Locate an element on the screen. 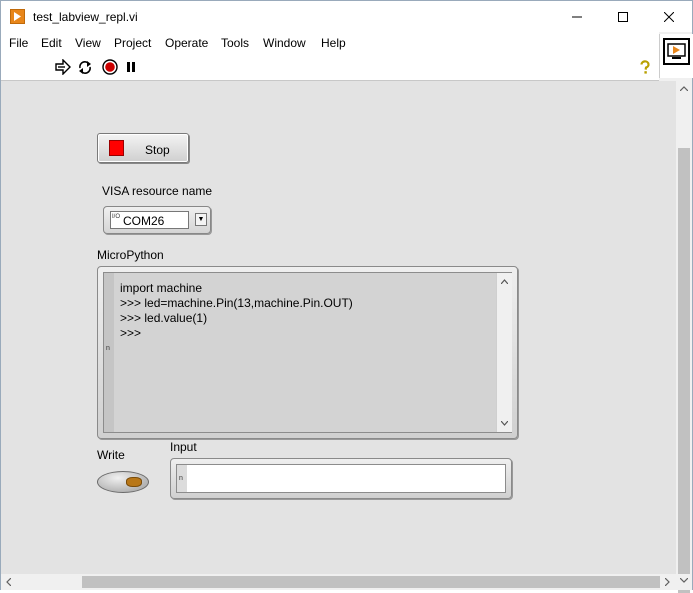  close-icon is located at coordinates (669, 16).